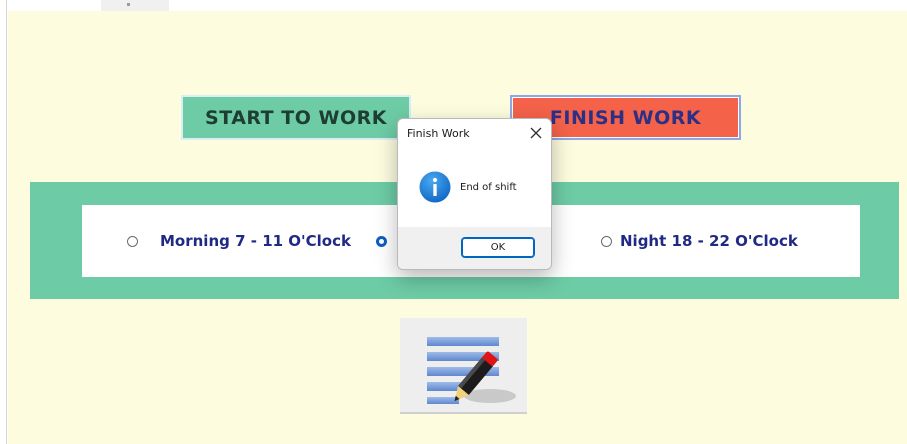 This screenshot has width=907, height=444. Describe the element at coordinates (488, 187) in the screenshot. I see `dialog-message: End of shift` at that location.